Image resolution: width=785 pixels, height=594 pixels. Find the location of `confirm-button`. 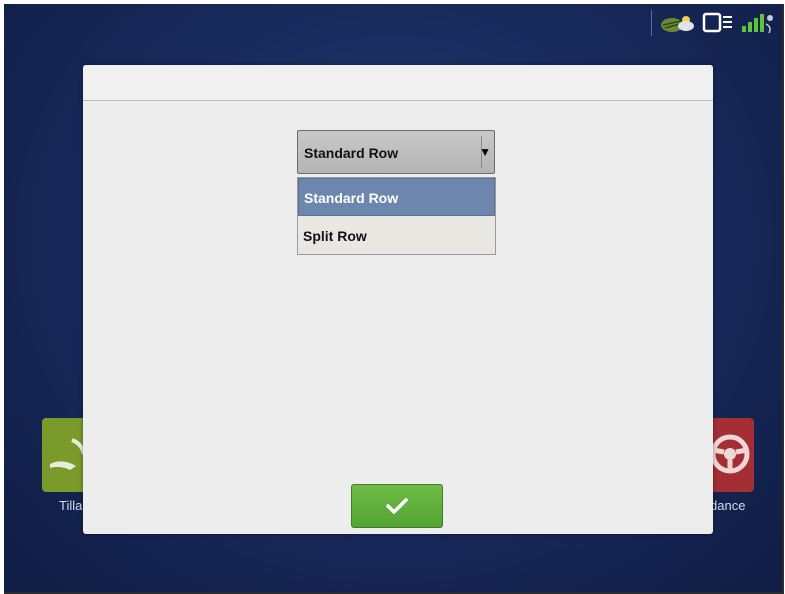

confirm-button is located at coordinates (397, 506).